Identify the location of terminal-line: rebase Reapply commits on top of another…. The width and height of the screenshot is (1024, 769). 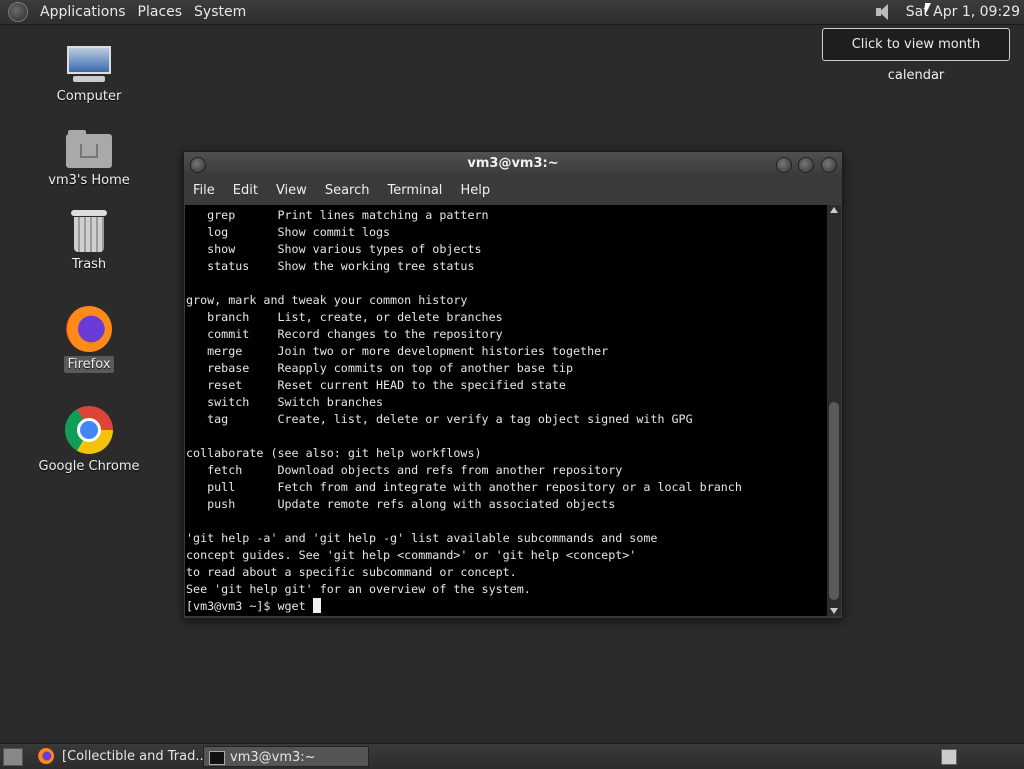
(380, 368).